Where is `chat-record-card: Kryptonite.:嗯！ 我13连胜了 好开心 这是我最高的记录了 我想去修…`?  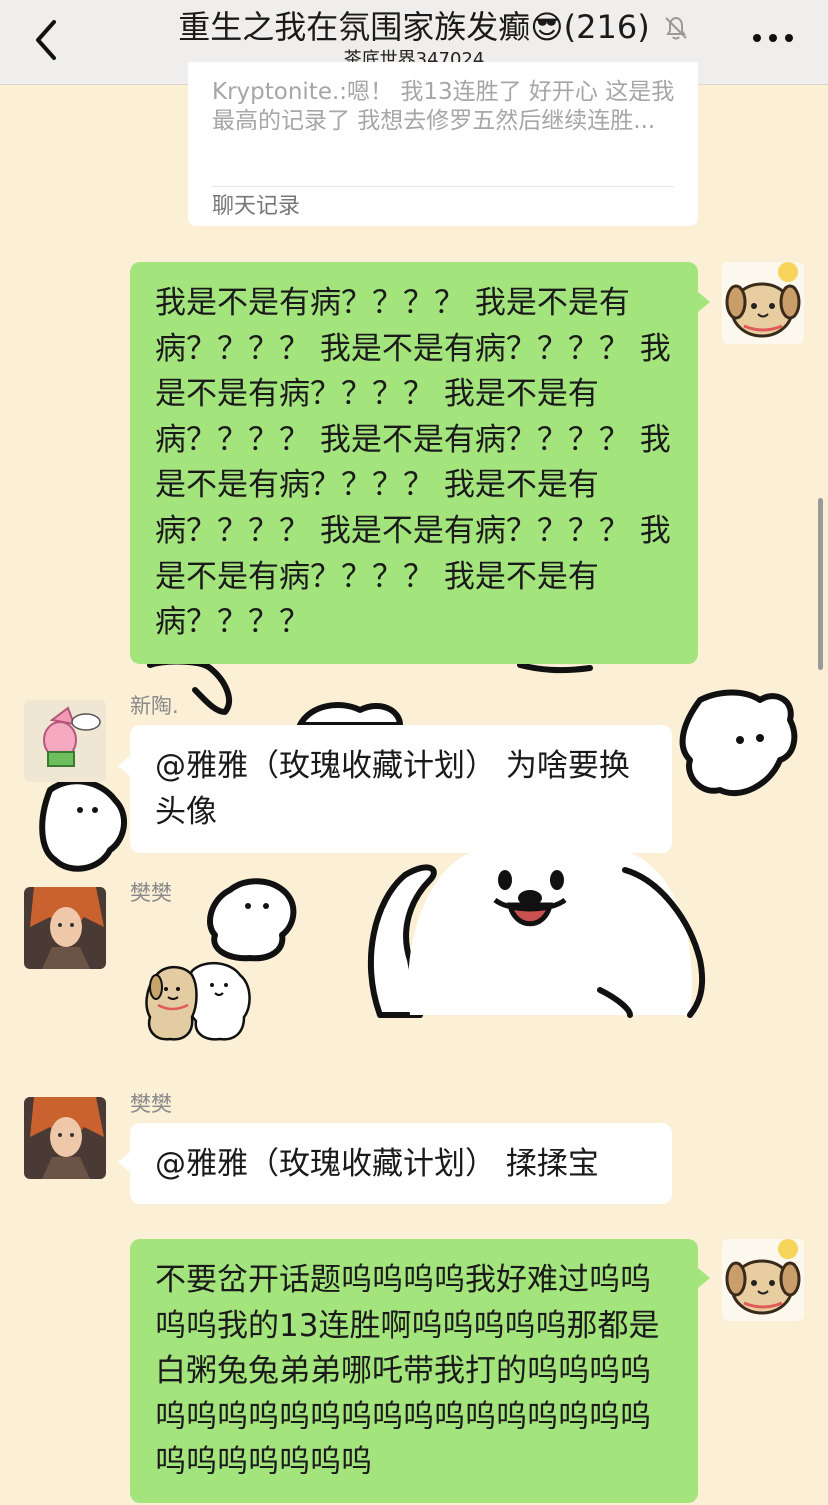 chat-record-card: Kryptonite.:嗯！ 我13连胜了 好开心 这是我最高的记录了 我想去修… is located at coordinates (443, 144).